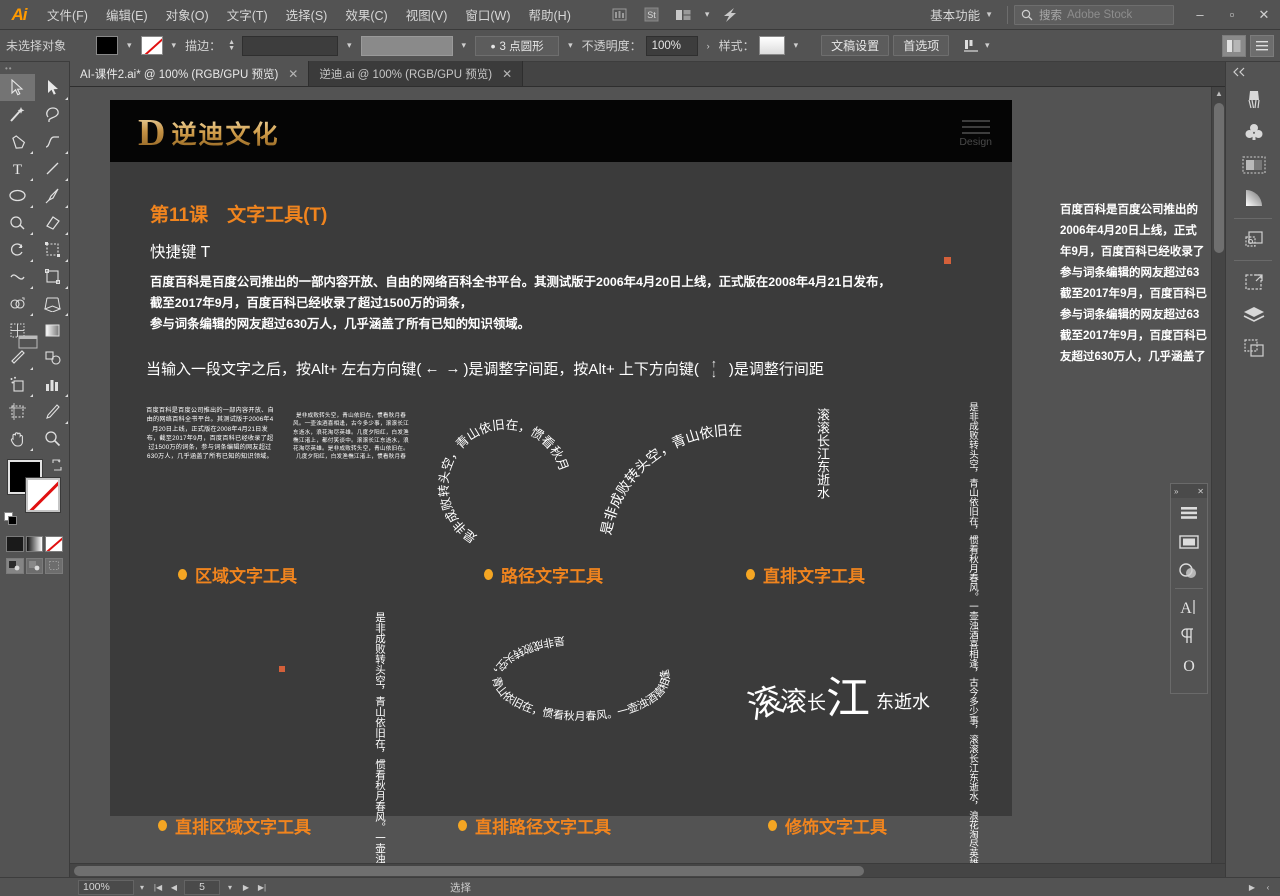 This screenshot has height=896, width=1280. I want to click on label-touch-type-tool: 修饰文字工具, so click(827, 825).